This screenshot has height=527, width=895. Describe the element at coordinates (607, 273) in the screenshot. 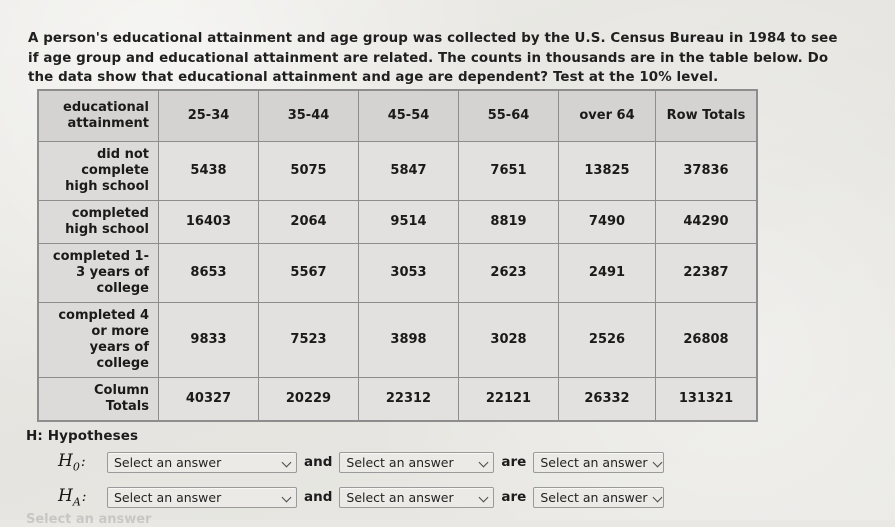

I see `table-cell: 2491` at that location.